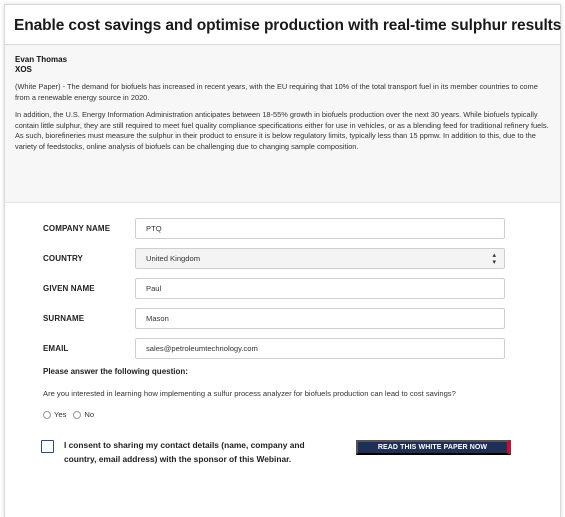  I want to click on given-name-value: Paul, so click(154, 288).